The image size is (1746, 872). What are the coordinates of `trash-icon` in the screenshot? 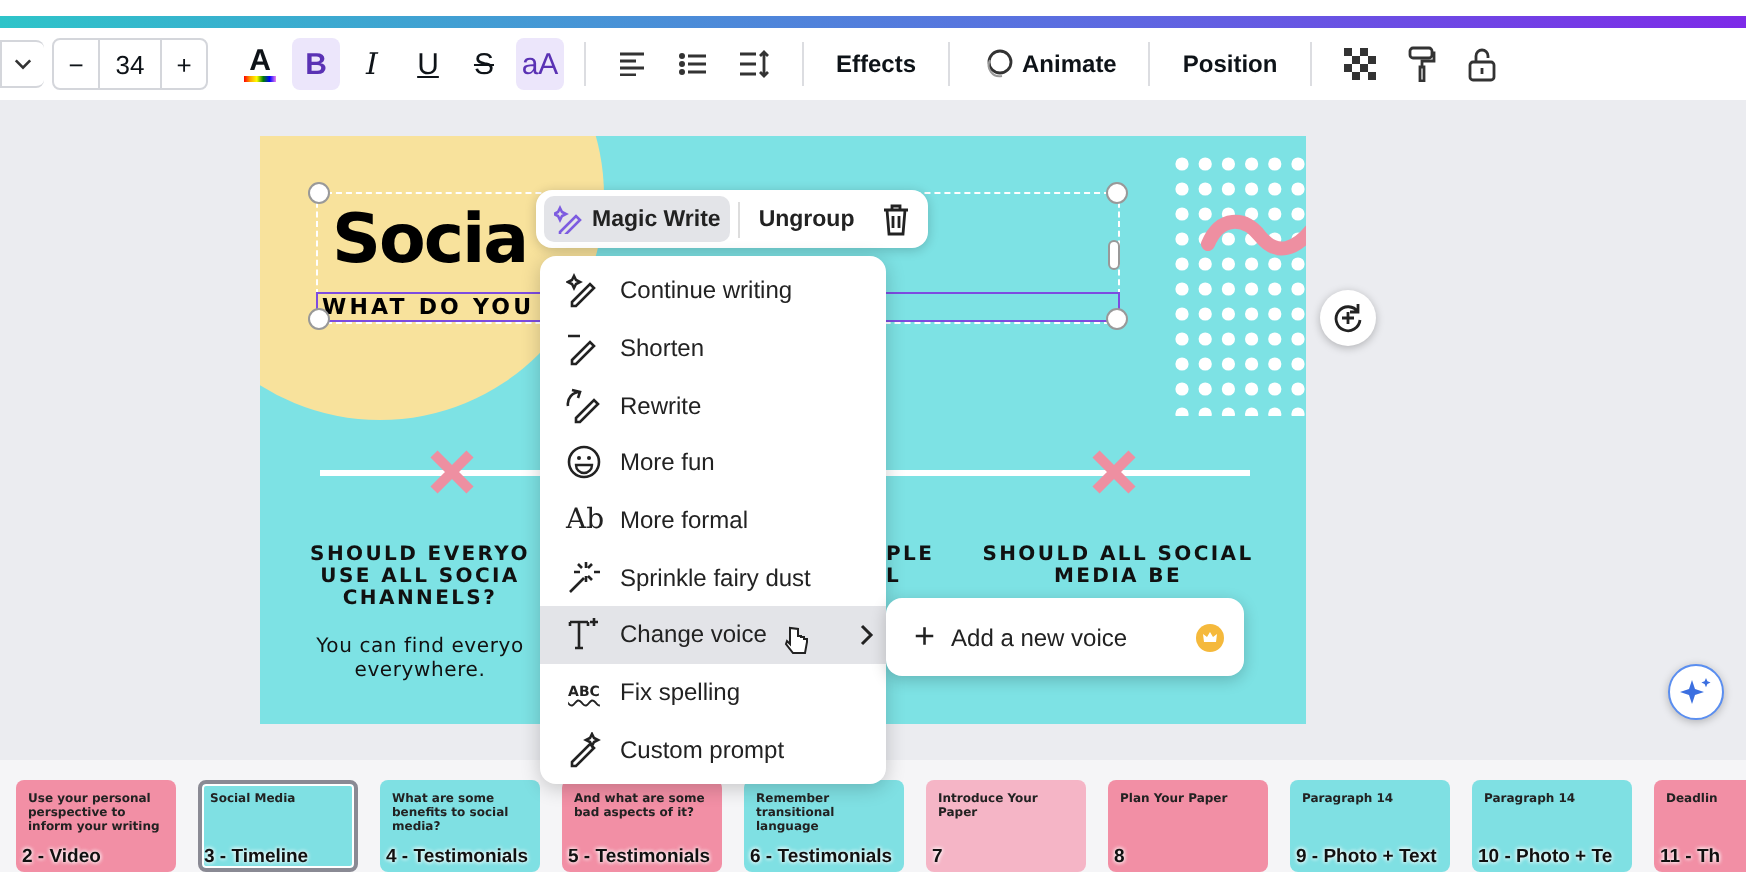 It's located at (896, 219).